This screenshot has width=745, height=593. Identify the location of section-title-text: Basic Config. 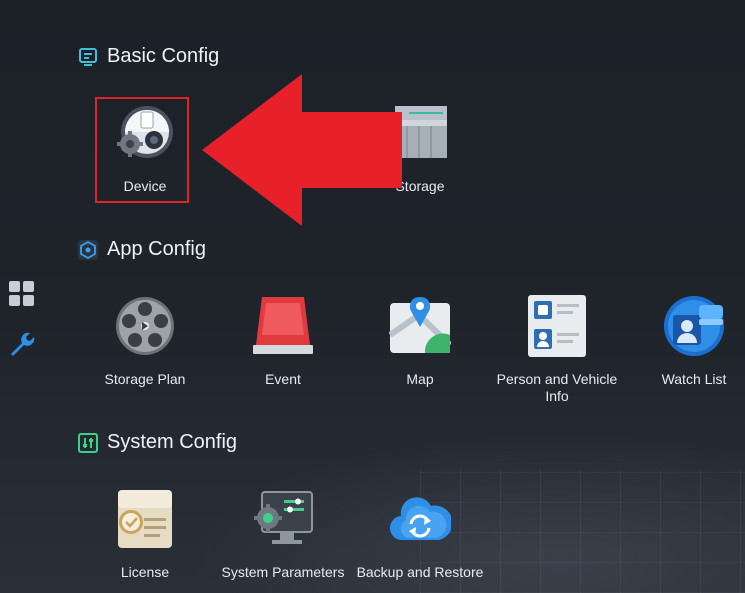
(163, 56).